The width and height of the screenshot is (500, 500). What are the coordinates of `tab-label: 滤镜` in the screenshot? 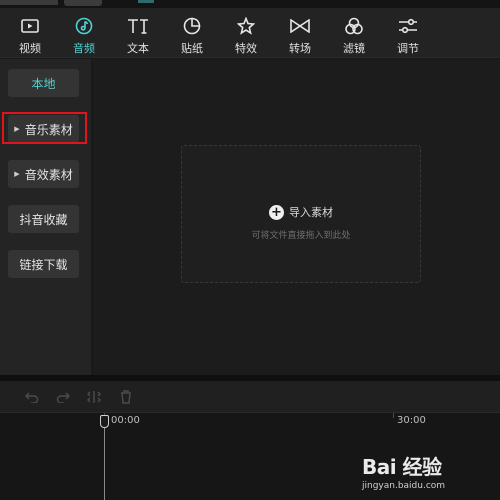 It's located at (354, 48).